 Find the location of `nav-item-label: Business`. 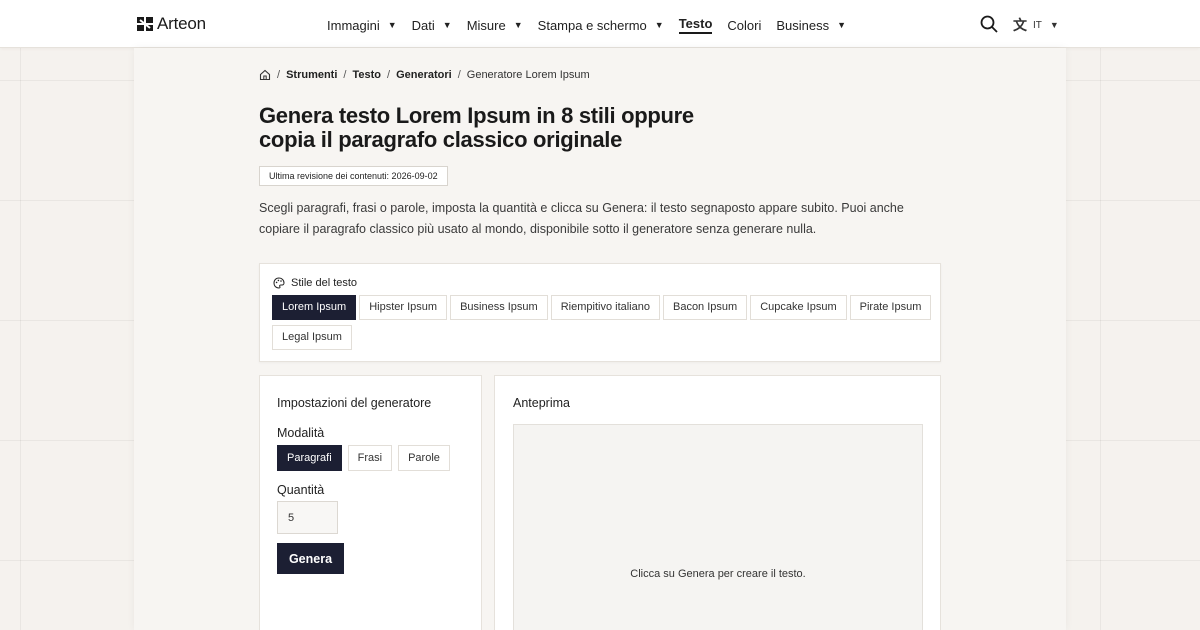

nav-item-label: Business is located at coordinates (803, 25).